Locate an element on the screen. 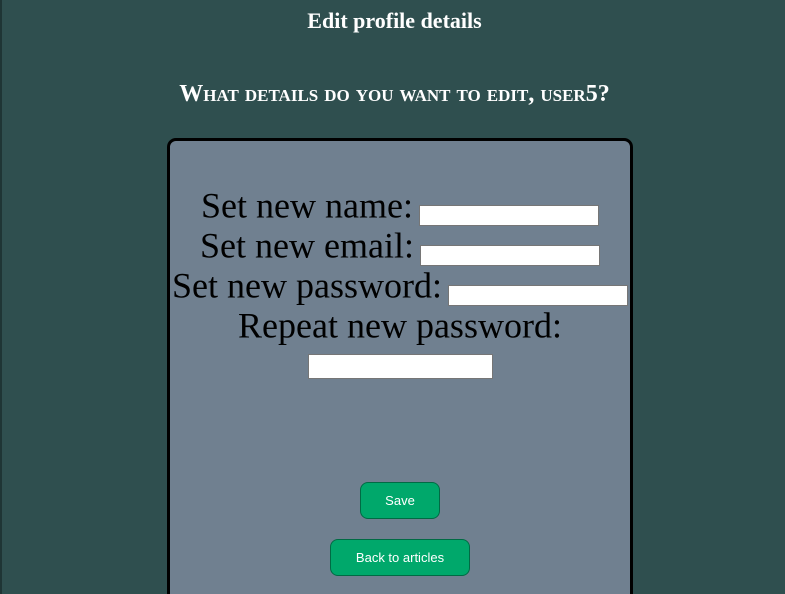  email-row: Set new email: is located at coordinates (400, 244).